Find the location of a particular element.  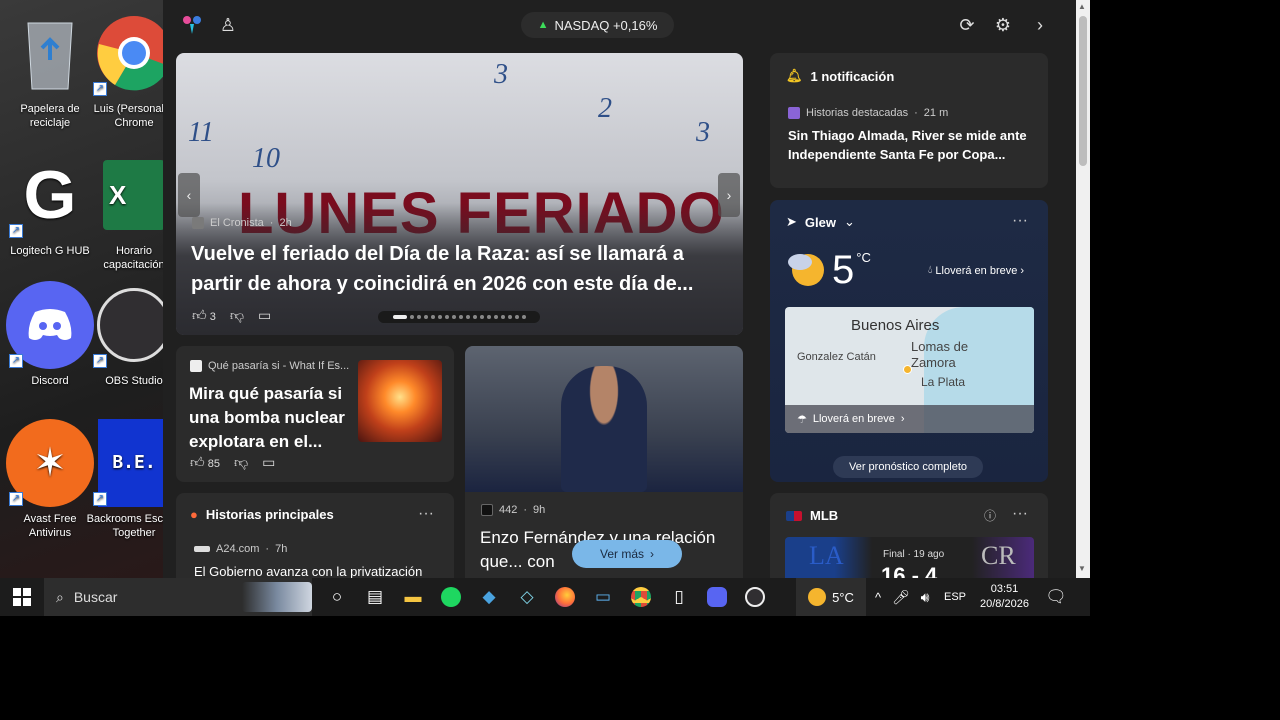

mlb-card: MLB ⓘ ··· LA Final · 19 ago 16 - 4 CR is located at coordinates (909, 535).